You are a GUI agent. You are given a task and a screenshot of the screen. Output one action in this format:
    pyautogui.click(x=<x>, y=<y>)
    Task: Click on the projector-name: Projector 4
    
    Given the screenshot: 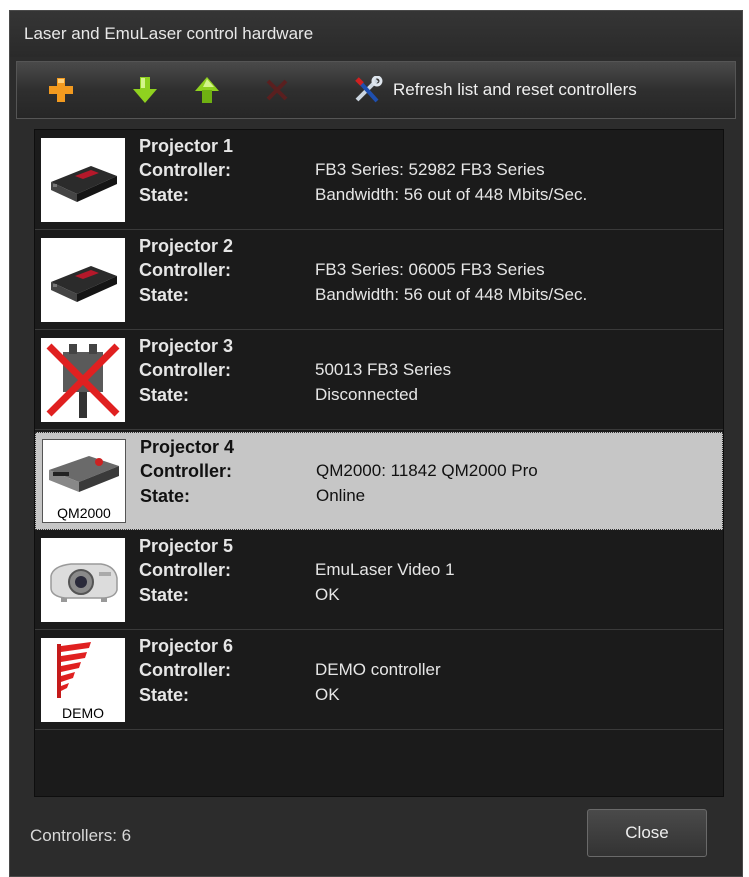 What is the action you would take?
    pyautogui.click(x=187, y=447)
    